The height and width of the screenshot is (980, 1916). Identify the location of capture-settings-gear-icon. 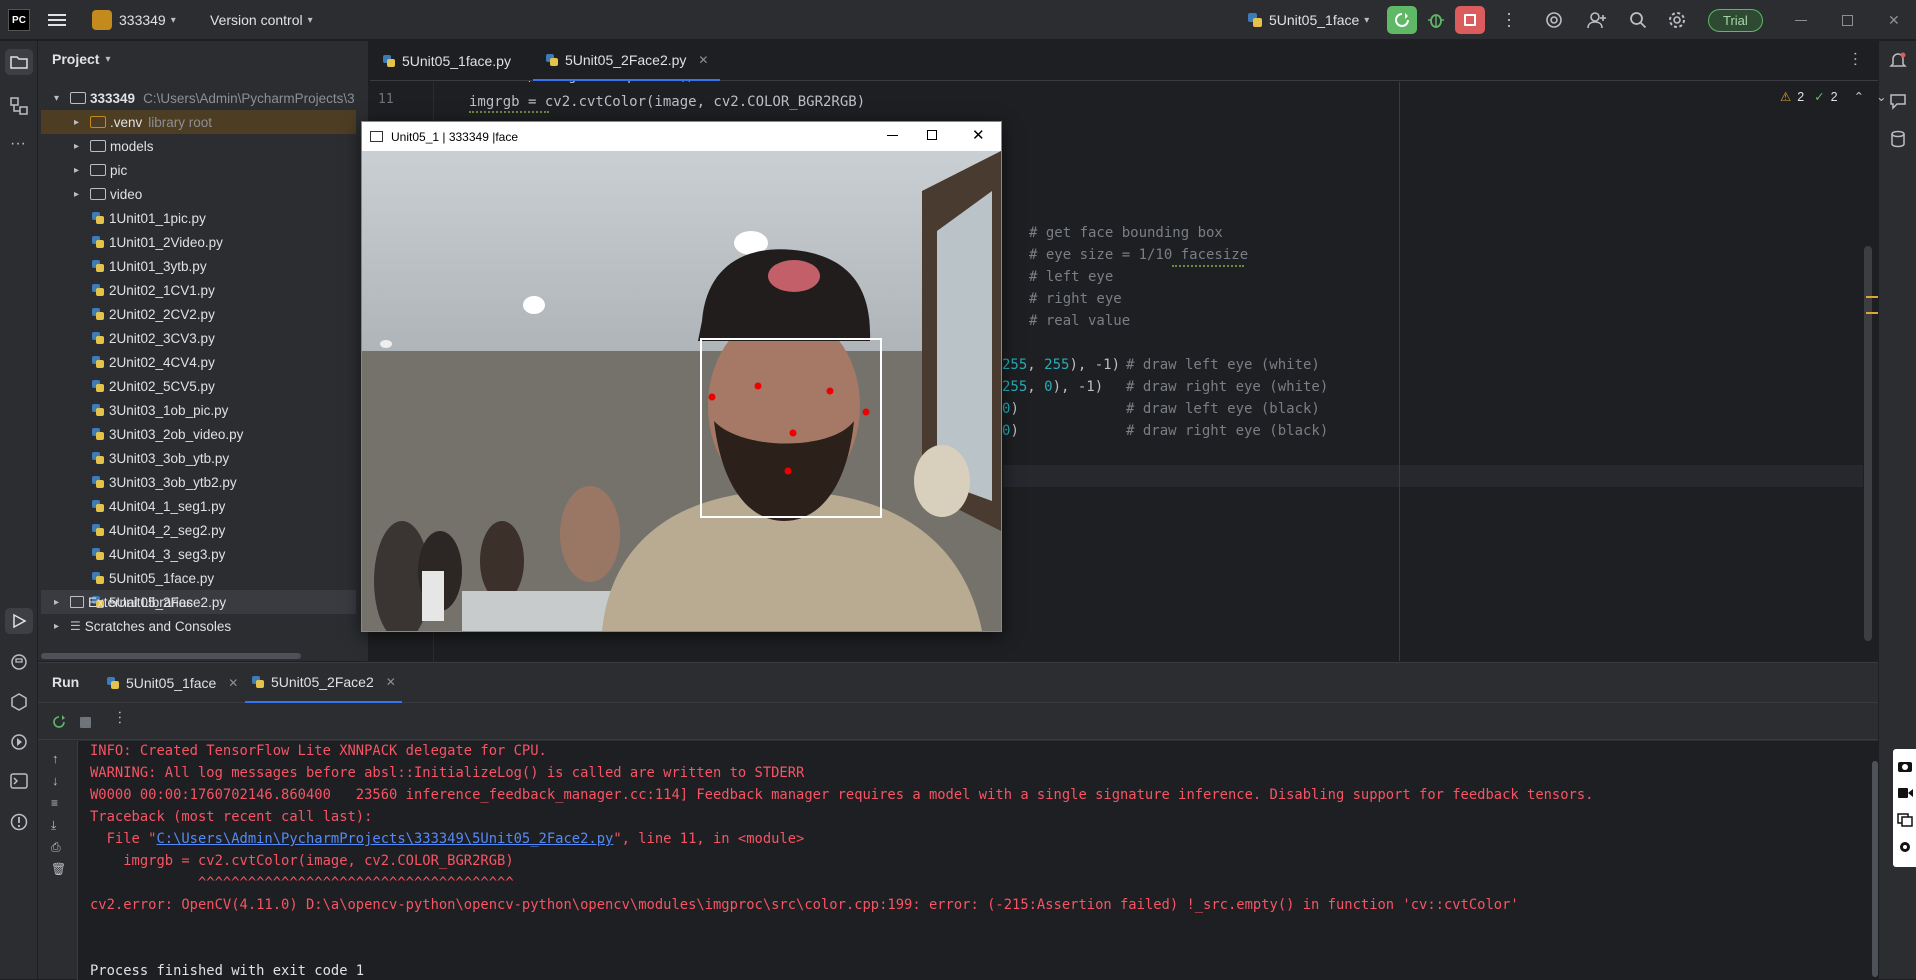
(1905, 848).